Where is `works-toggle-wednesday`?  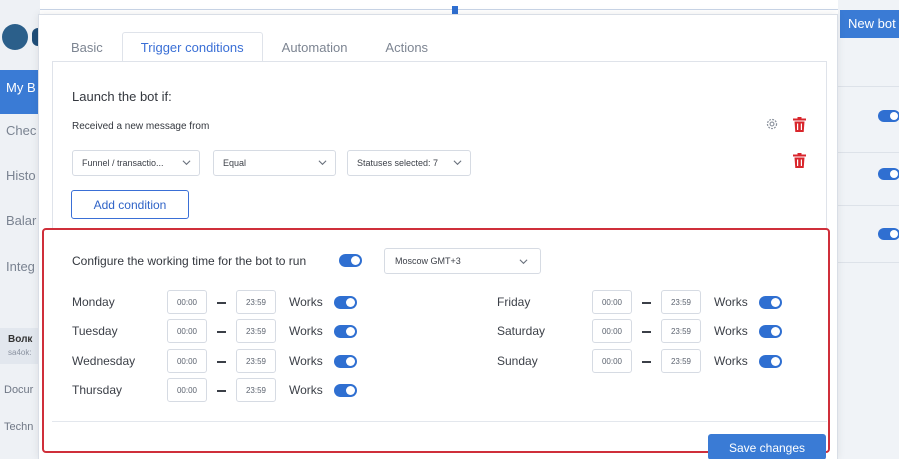 works-toggle-wednesday is located at coordinates (345, 361).